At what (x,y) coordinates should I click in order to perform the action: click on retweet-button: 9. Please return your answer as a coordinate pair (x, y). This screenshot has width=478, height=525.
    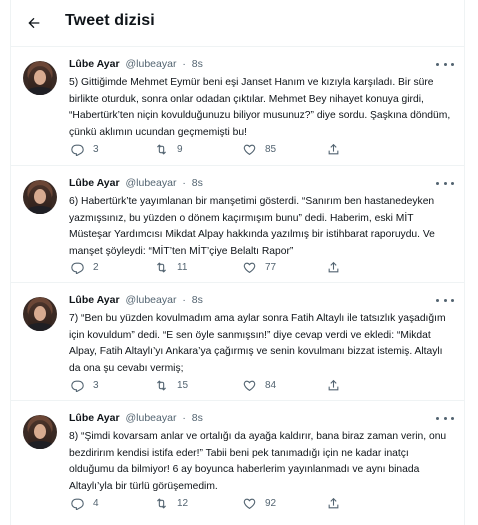
    Looking at the image, I should click on (169, 149).